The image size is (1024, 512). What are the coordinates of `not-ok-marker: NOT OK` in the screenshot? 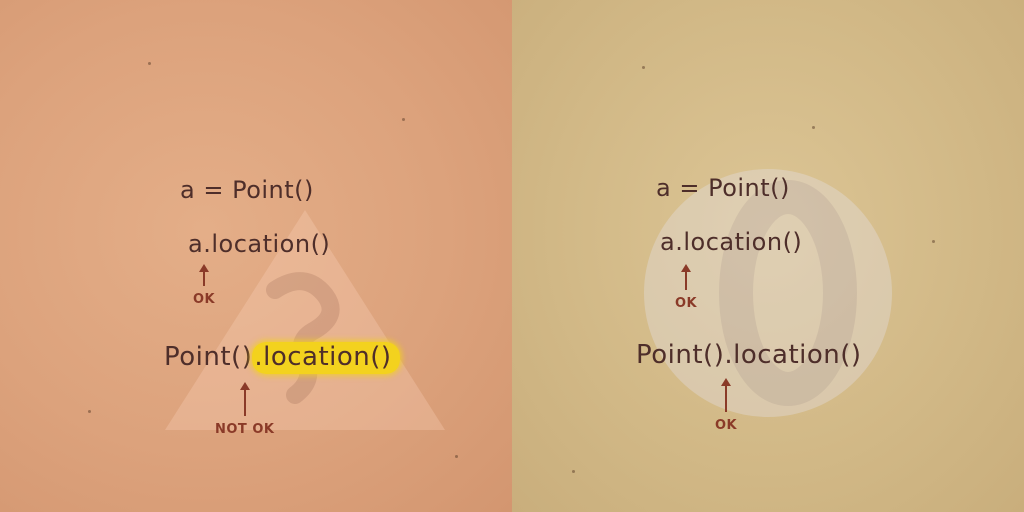 It's located at (244, 409).